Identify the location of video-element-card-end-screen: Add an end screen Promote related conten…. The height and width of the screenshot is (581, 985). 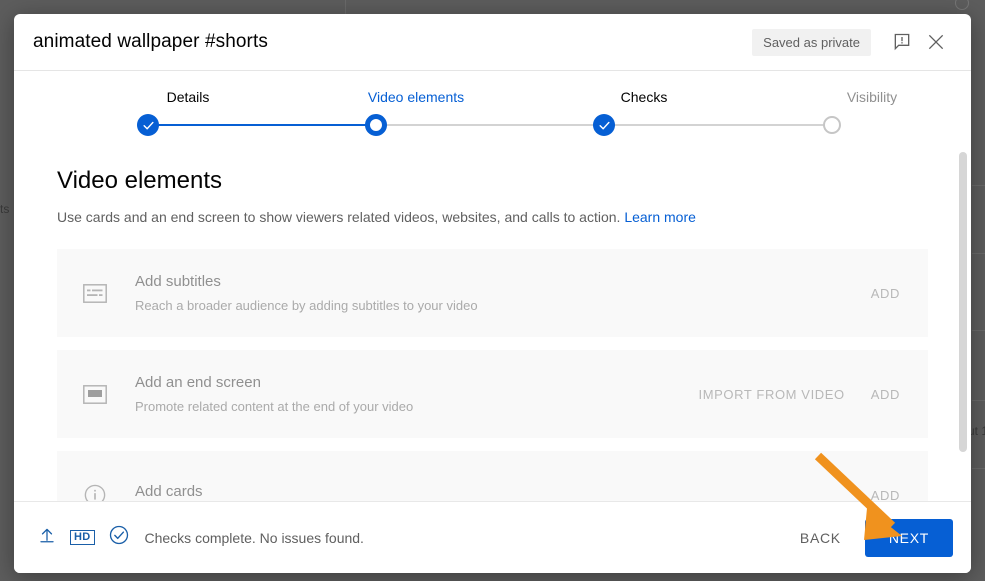
(492, 394).